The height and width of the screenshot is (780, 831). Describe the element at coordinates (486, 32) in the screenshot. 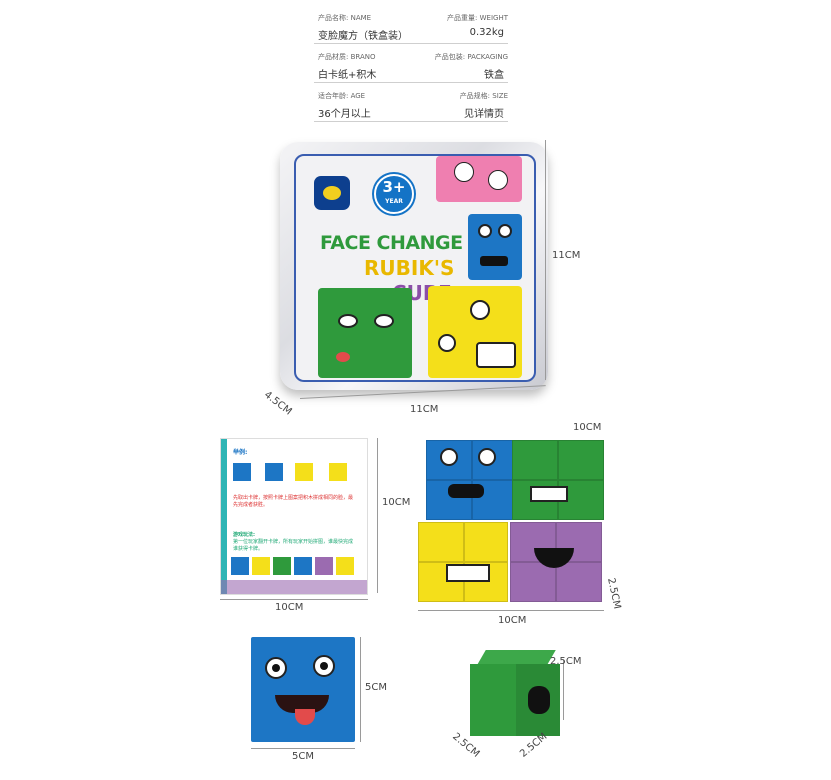

I see `spec-value: 0.32kg` at that location.